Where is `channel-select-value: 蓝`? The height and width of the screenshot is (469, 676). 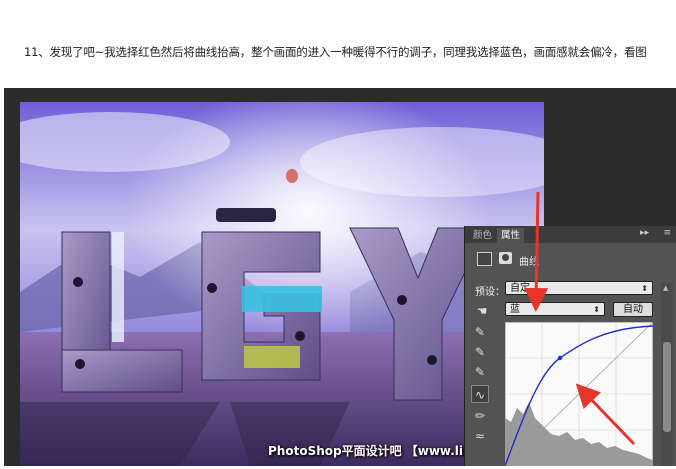 channel-select-value: 蓝 is located at coordinates (515, 309).